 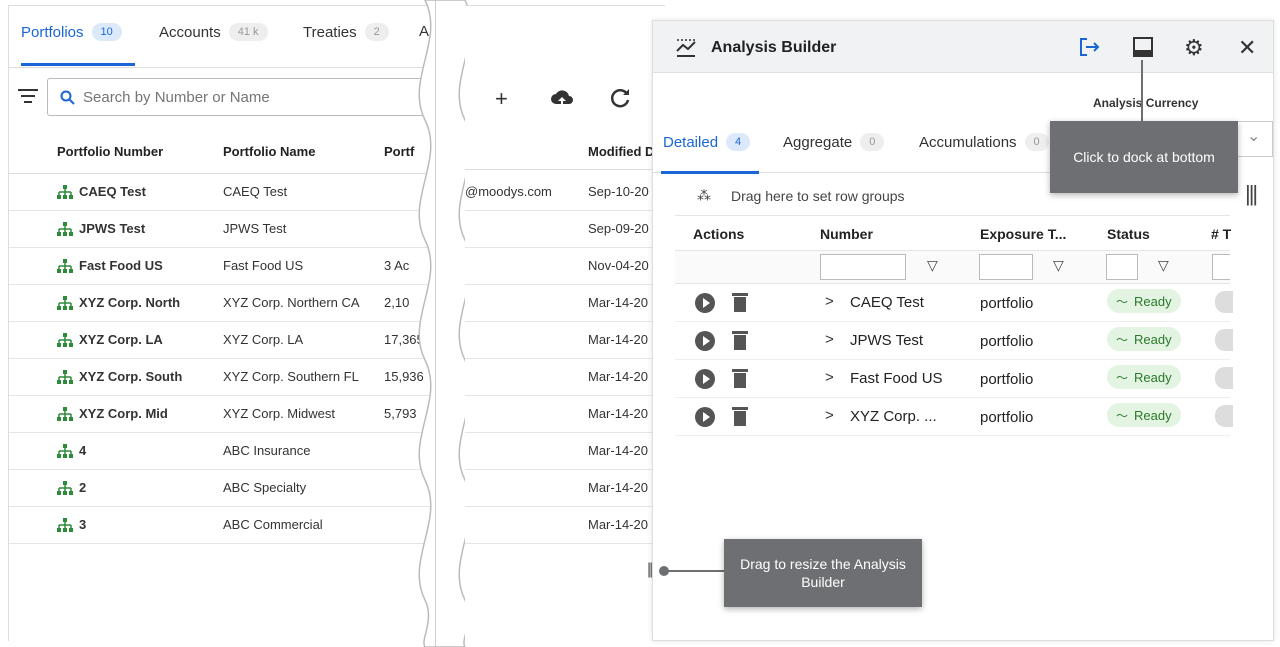 What do you see at coordinates (223, 192) in the screenshot?
I see `table-row: CAEQ Test CAEQ Test` at bounding box center [223, 192].